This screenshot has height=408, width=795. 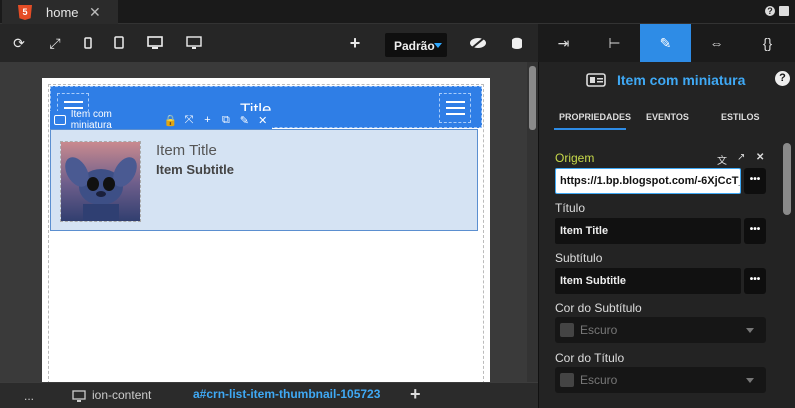 I want to click on subtab-underline, so click(x=590, y=129).